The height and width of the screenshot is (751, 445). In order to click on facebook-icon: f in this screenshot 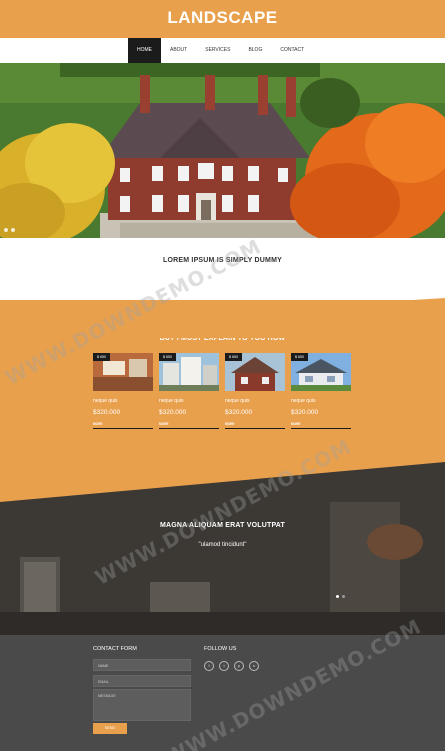, I will do `click(209, 666)`.